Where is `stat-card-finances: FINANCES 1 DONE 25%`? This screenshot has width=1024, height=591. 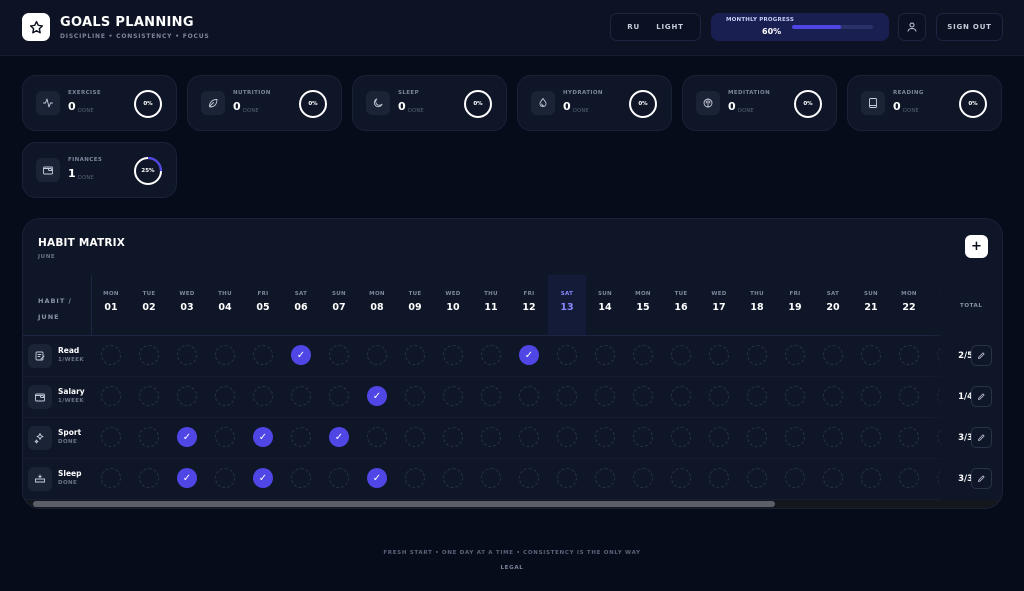 stat-card-finances: FINANCES 1 DONE 25% is located at coordinates (99, 170).